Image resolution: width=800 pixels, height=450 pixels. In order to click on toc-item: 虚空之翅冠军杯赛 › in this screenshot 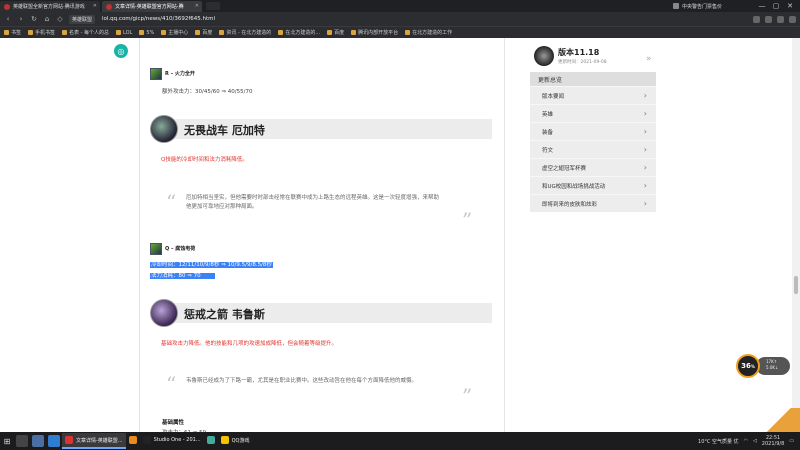, I will do `click(593, 167)`.